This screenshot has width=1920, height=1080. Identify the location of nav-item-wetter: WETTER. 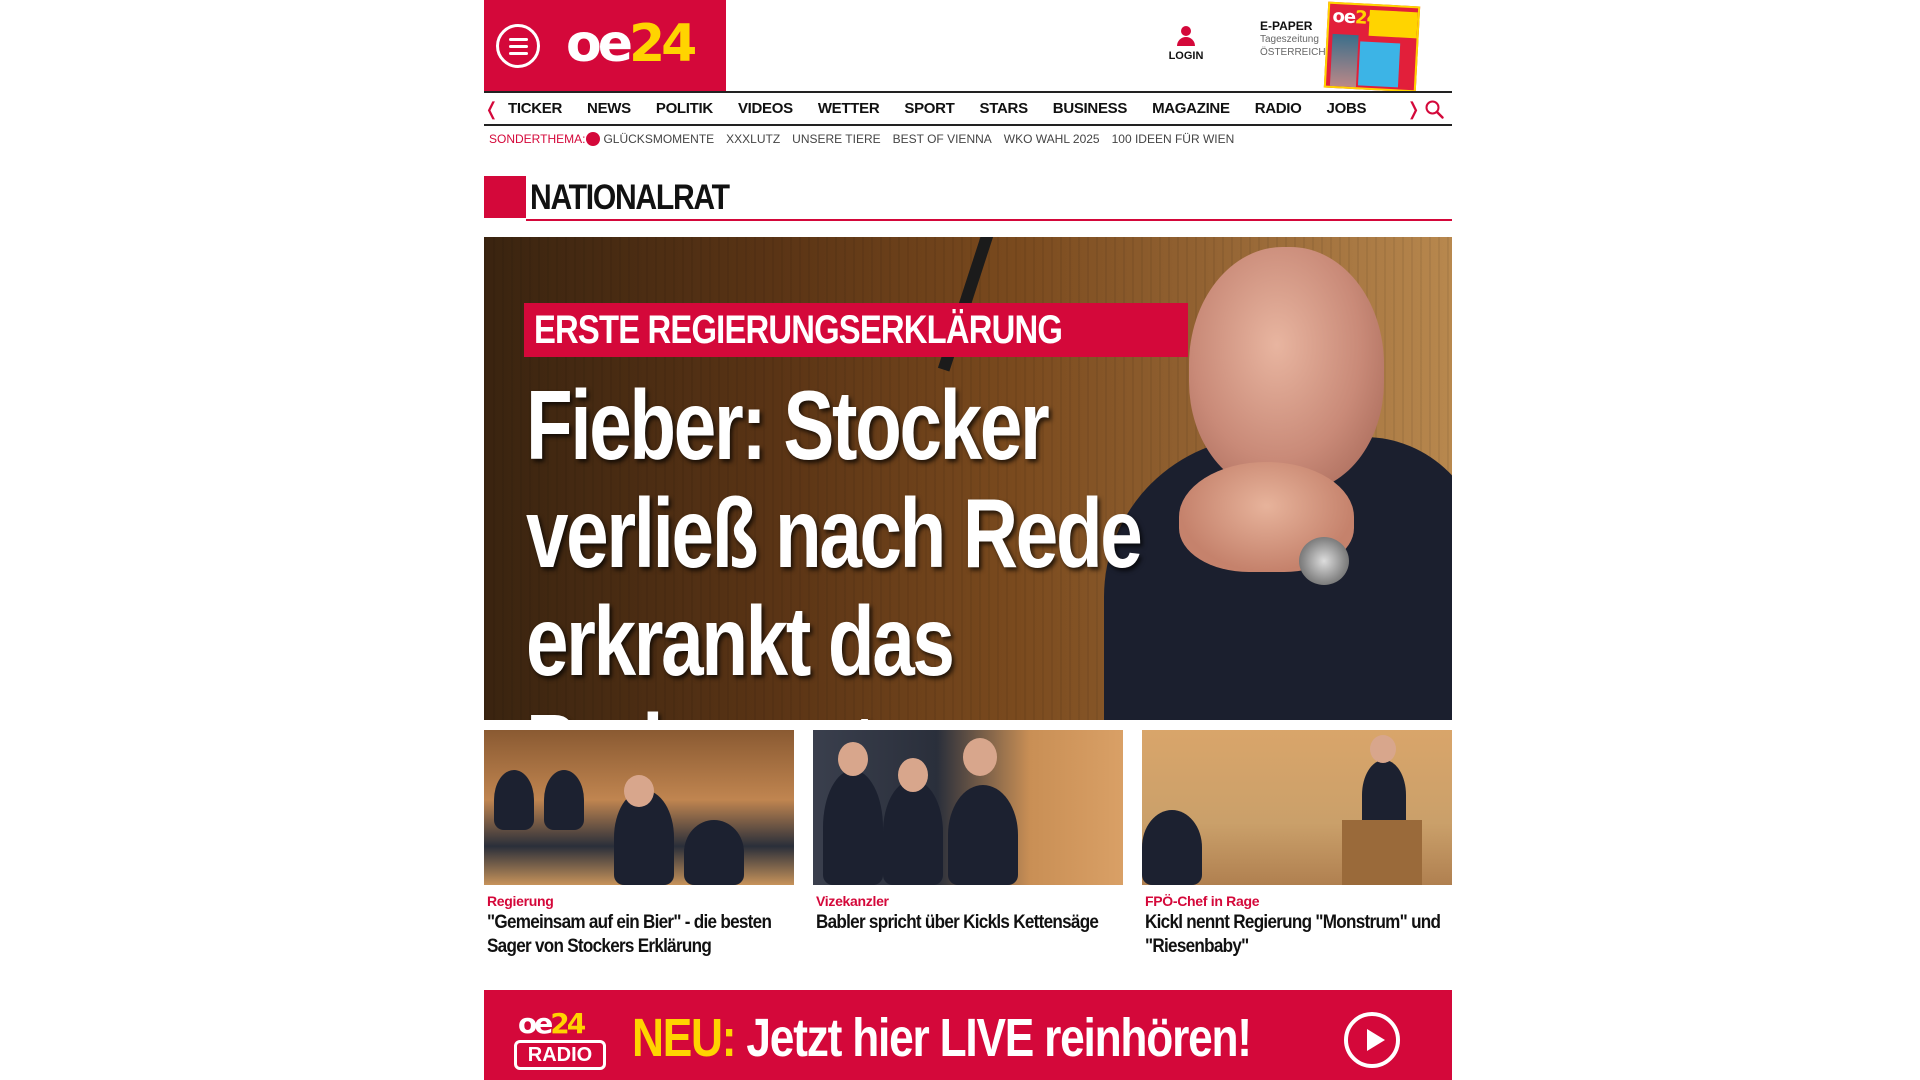
(849, 108).